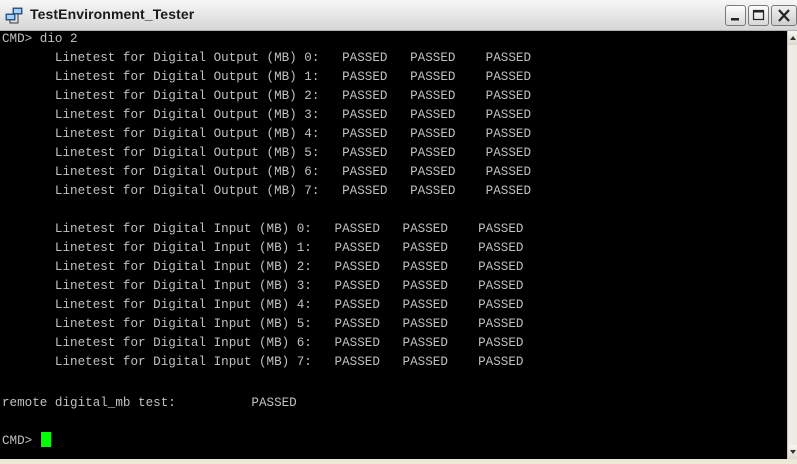  What do you see at coordinates (735, 19) in the screenshot?
I see `minimize-icon` at bounding box center [735, 19].